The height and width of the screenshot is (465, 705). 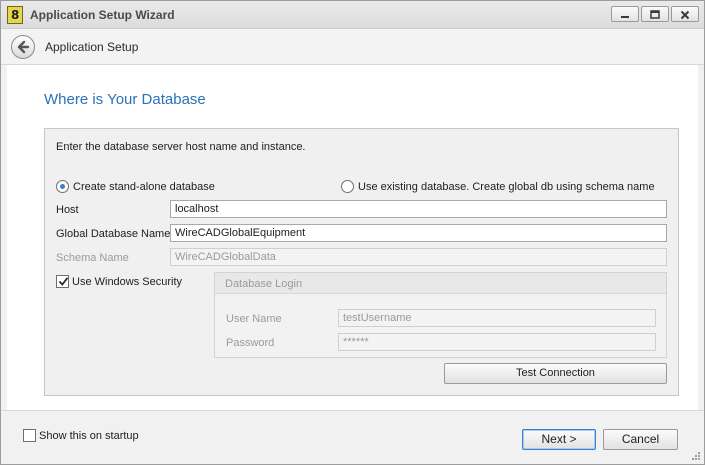 What do you see at coordinates (640, 439) in the screenshot?
I see `cancel-button: Cancel` at bounding box center [640, 439].